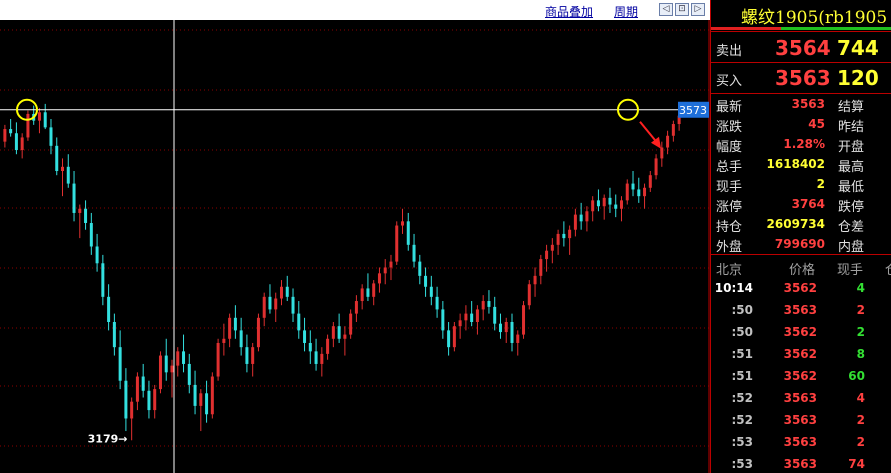 Image resolution: width=891 pixels, height=473 pixels. What do you see at coordinates (851, 247) in the screenshot?
I see `stat-label-right: 内盘` at bounding box center [851, 247].